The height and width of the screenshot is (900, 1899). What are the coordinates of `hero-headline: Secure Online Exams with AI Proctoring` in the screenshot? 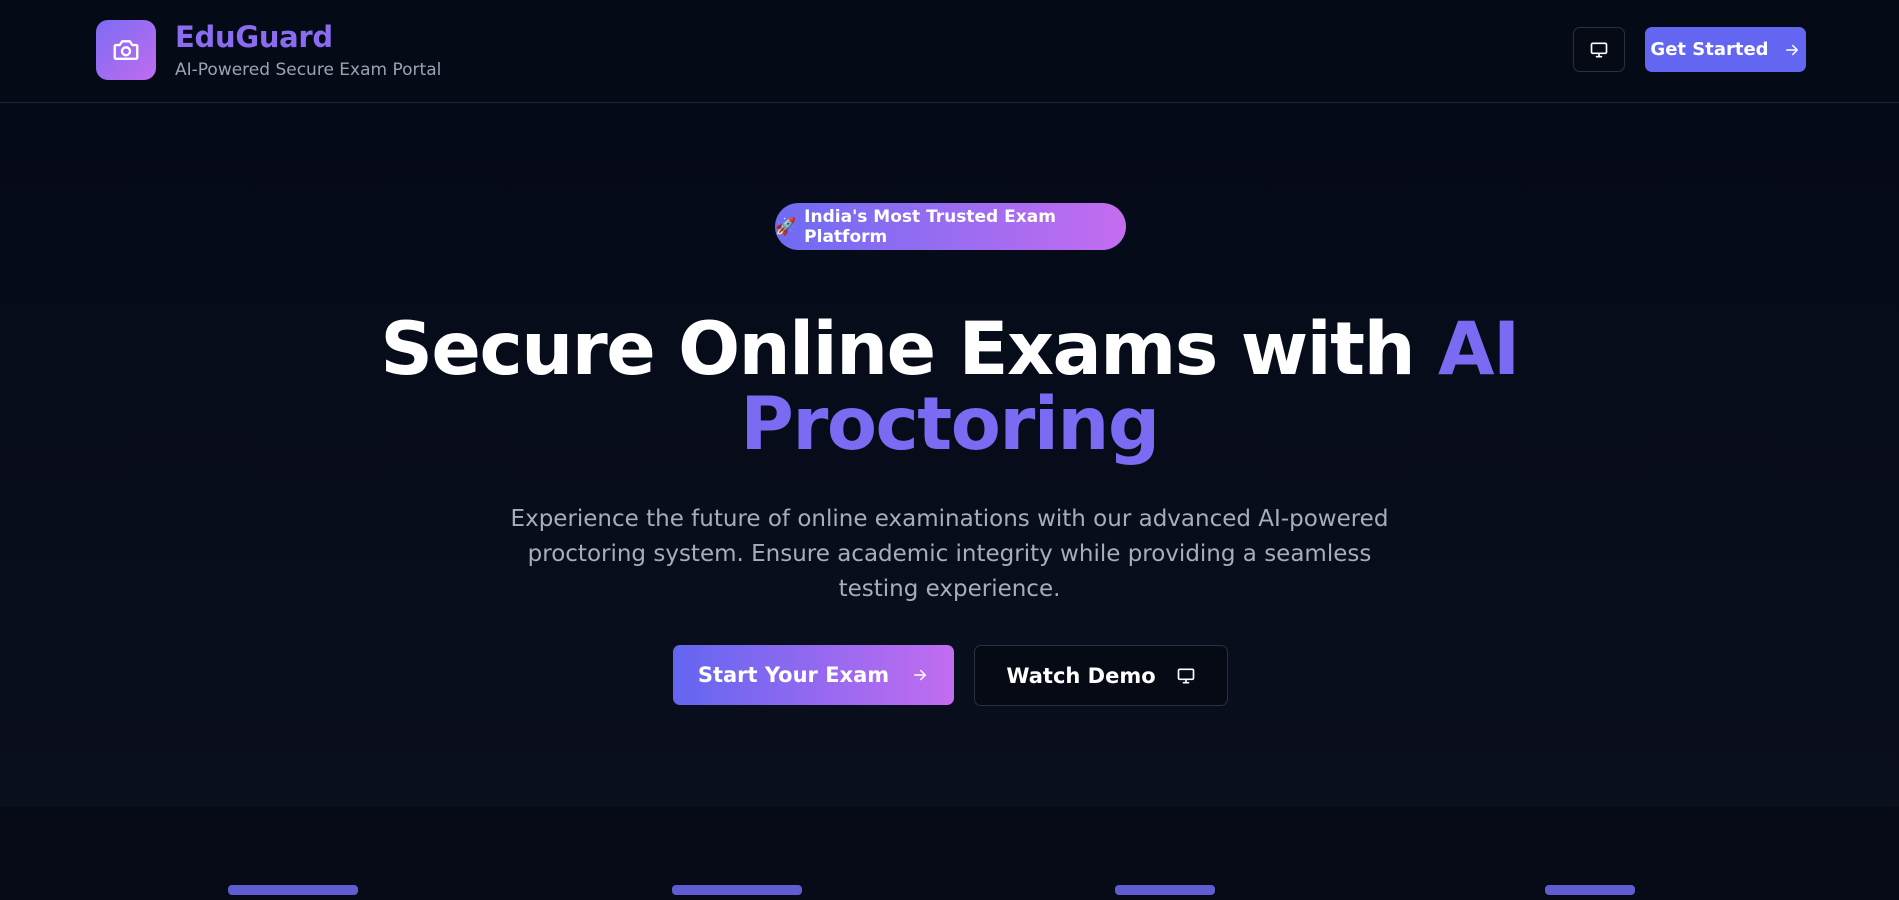 It's located at (949, 387).